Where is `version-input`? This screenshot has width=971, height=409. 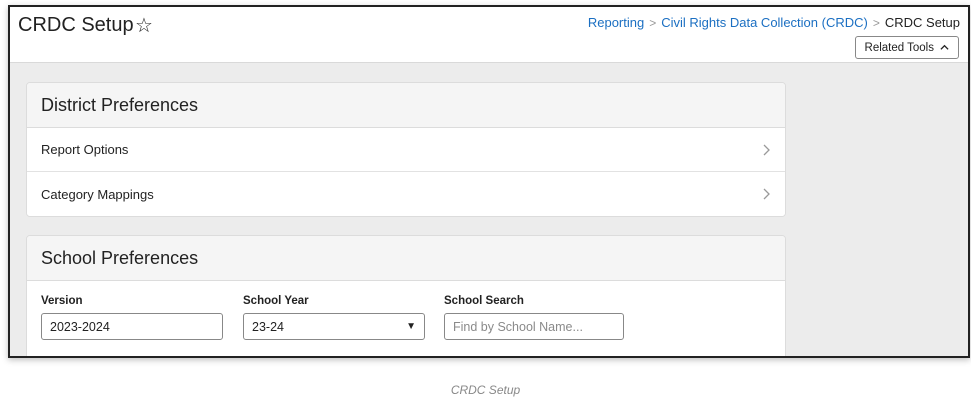 version-input is located at coordinates (132, 326).